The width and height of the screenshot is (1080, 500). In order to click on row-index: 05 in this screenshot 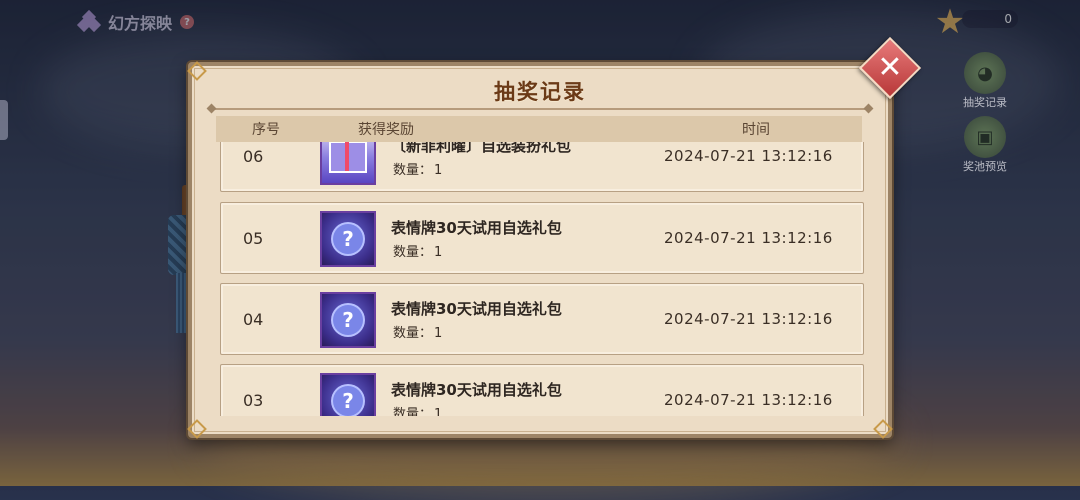, I will do `click(253, 238)`.